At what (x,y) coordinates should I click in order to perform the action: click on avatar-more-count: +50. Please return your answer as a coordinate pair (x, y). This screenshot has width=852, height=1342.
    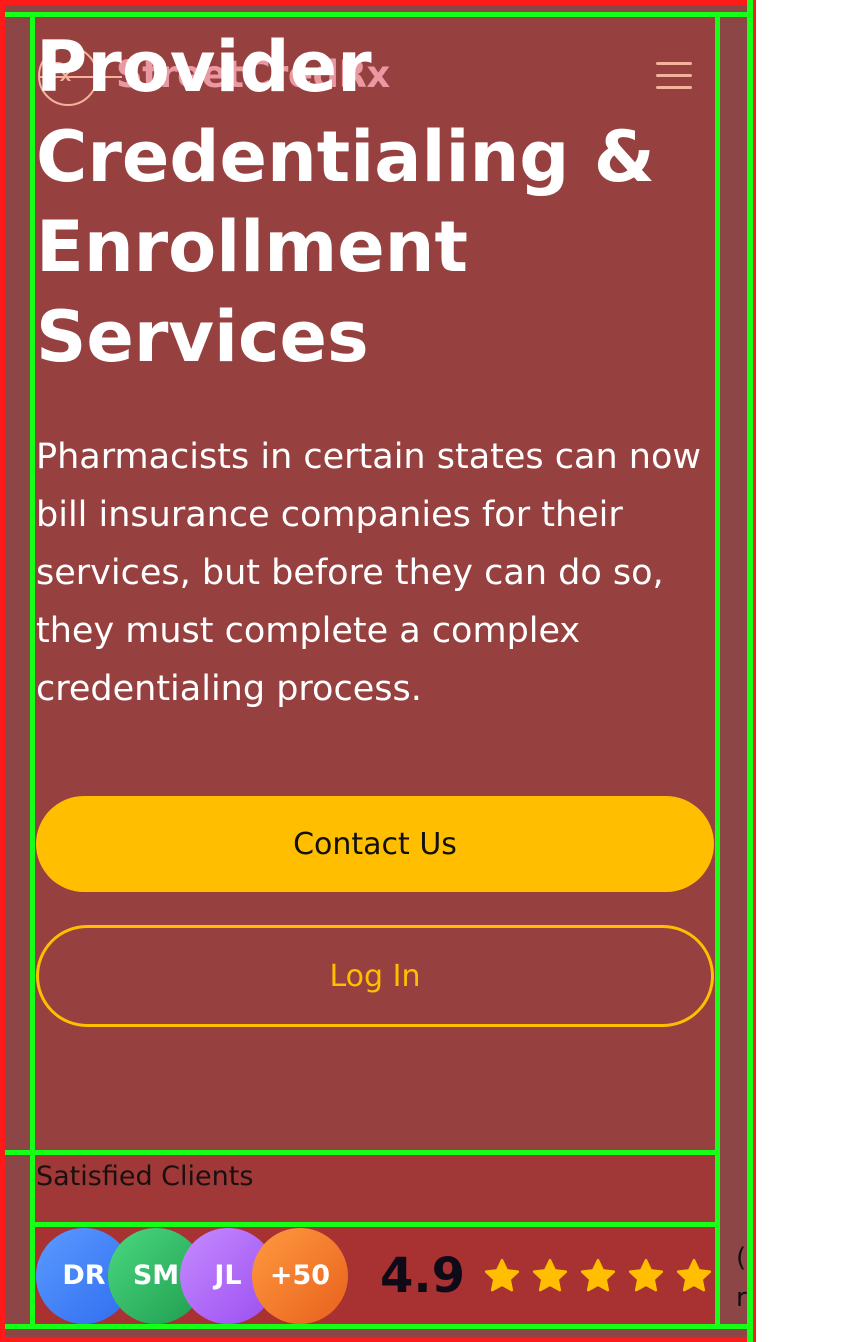
    Looking at the image, I should click on (300, 1276).